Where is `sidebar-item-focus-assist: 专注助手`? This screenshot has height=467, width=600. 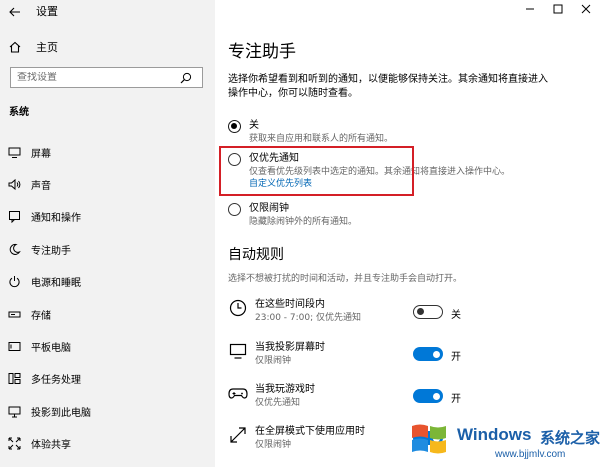
sidebar-item-focus-assist: 专注助手 is located at coordinates (107, 249).